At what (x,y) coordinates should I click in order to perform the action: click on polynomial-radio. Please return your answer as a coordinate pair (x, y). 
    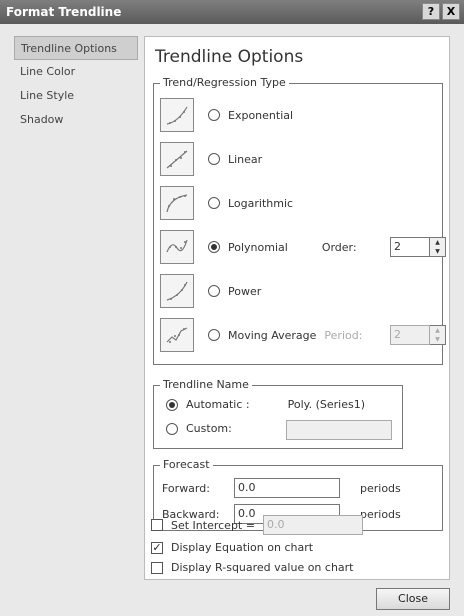
    Looking at the image, I should click on (214, 247).